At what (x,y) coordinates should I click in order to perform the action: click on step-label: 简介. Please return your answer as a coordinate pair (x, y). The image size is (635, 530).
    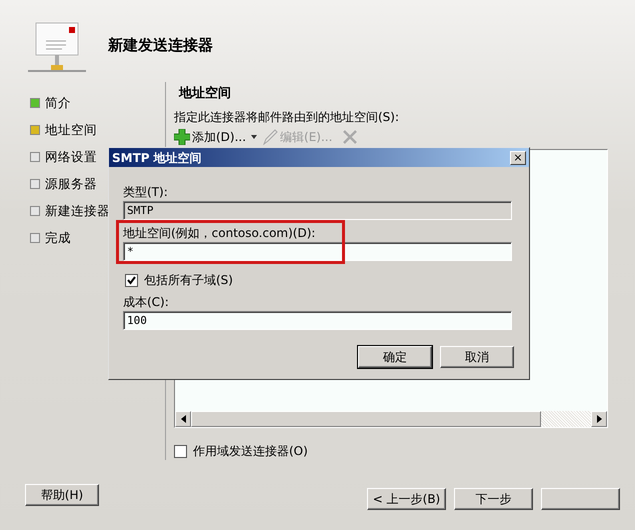
    Looking at the image, I should click on (58, 103).